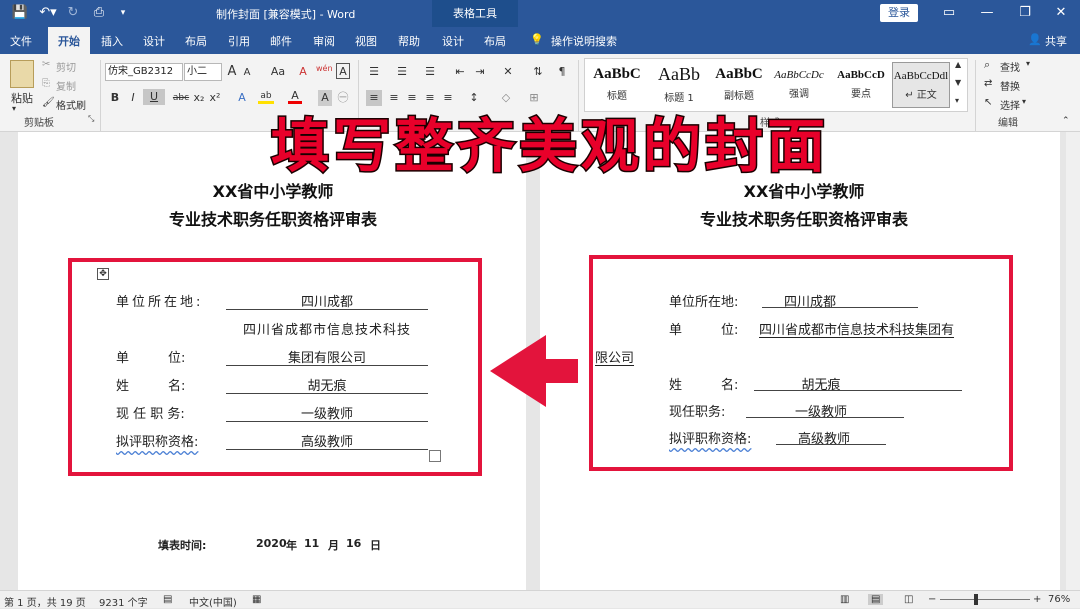 The height and width of the screenshot is (609, 1080). What do you see at coordinates (480, 72) in the screenshot?
I see `increase-indent-icon: ⇥` at bounding box center [480, 72].